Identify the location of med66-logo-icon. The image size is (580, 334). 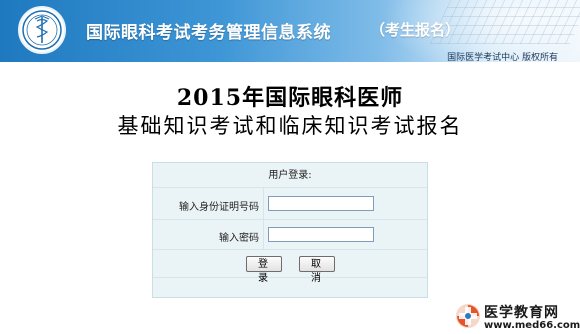
(468, 316).